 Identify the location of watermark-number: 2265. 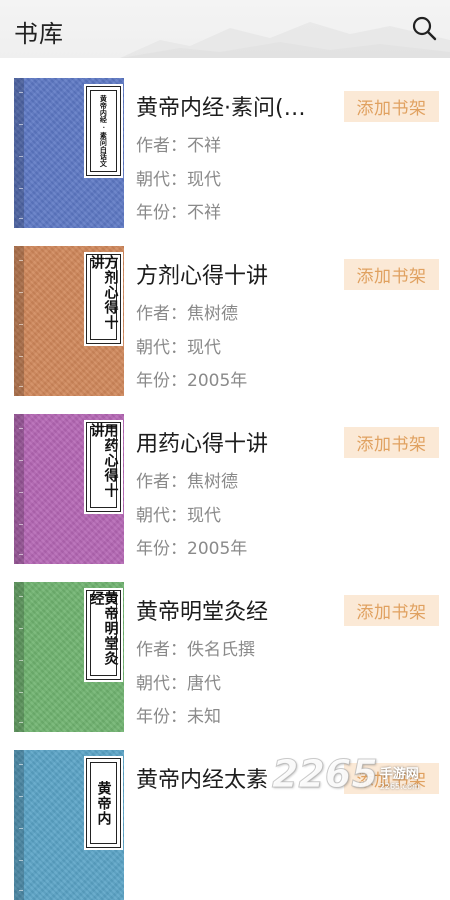
(325, 774).